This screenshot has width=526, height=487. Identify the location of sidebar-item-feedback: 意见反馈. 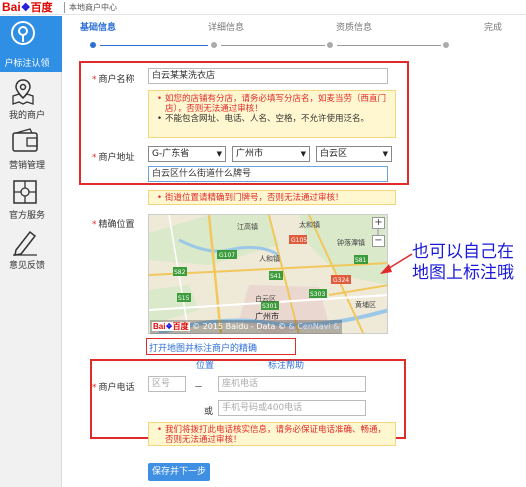
(31, 247).